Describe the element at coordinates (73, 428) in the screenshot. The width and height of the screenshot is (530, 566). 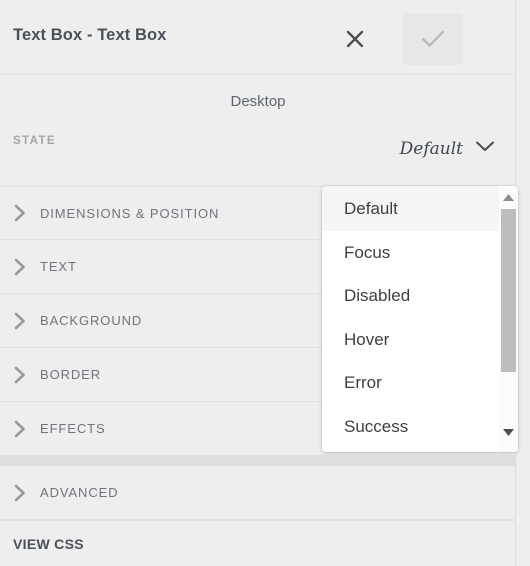
I see `accordion-section-label: EFFECTS` at that location.